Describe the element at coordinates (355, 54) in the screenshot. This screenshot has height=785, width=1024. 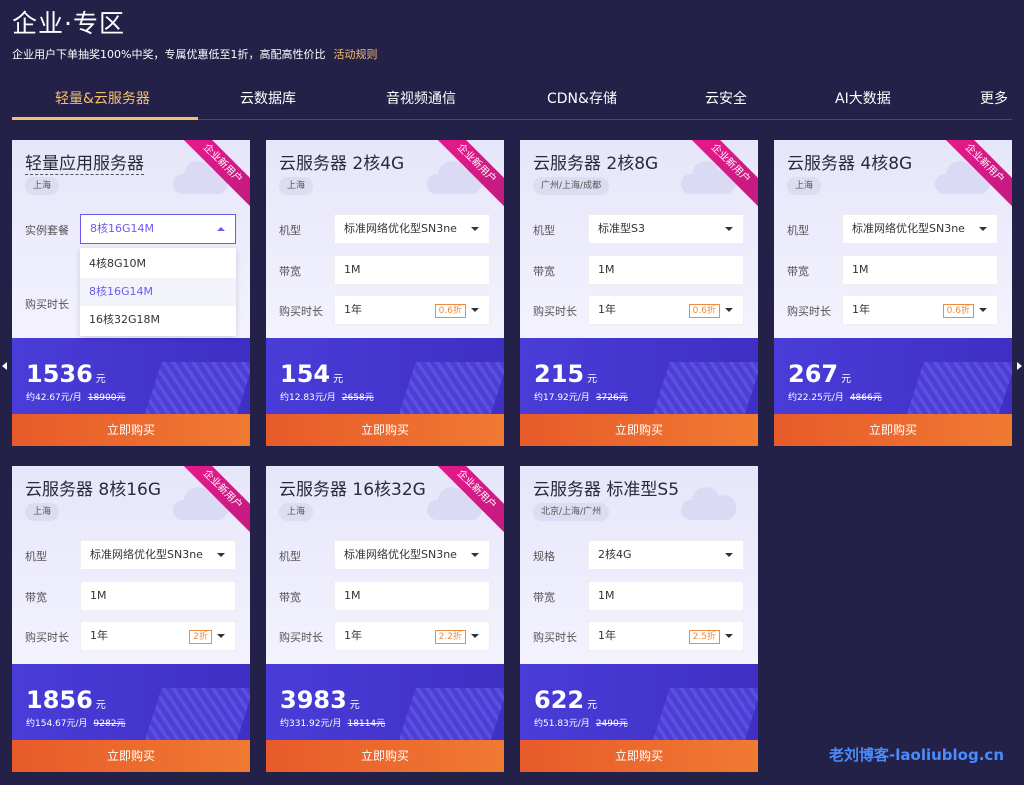
I see `activity-rules-link: 活动规则` at that location.